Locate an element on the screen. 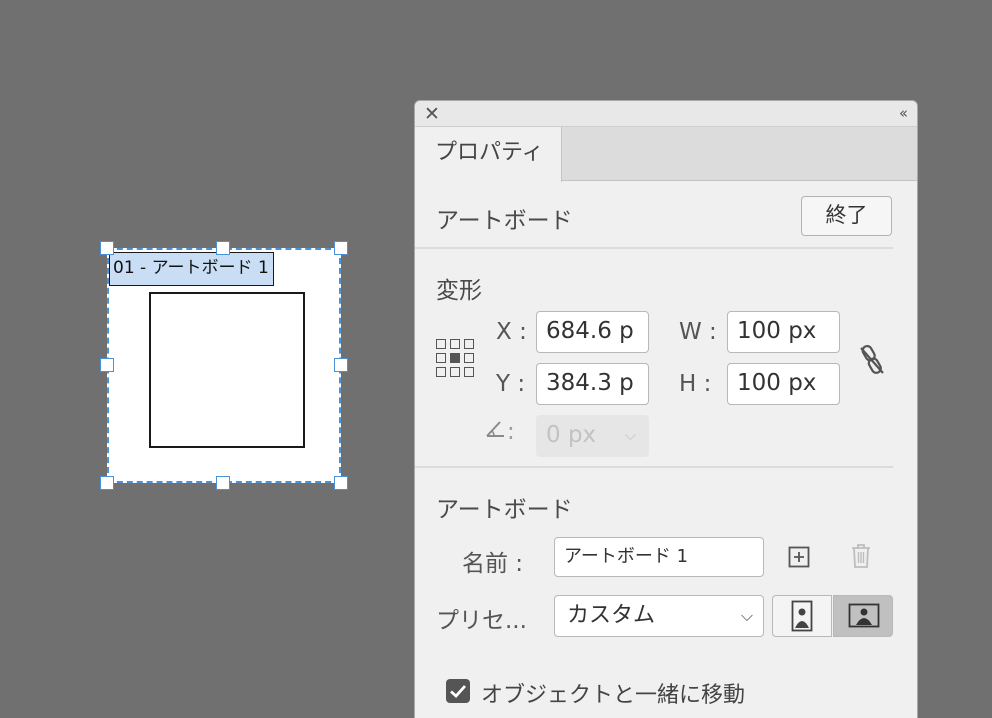  preset-select: カスタム ⌵ is located at coordinates (659, 616).